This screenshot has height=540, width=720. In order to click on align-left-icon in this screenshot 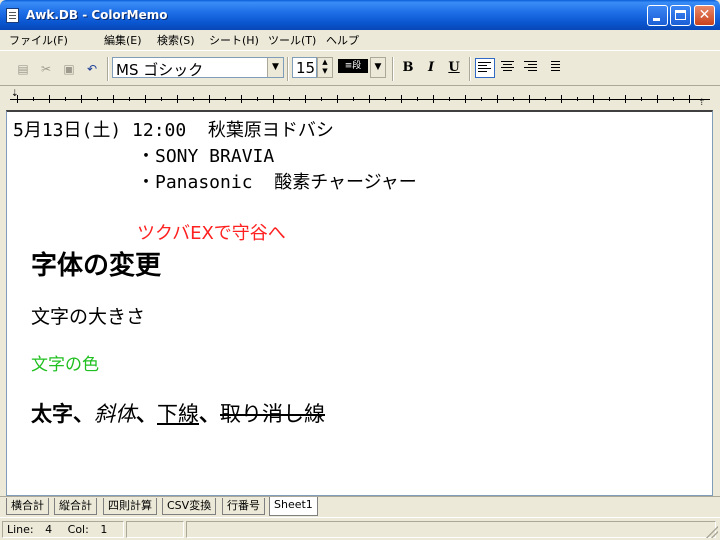, I will do `click(484, 68)`.